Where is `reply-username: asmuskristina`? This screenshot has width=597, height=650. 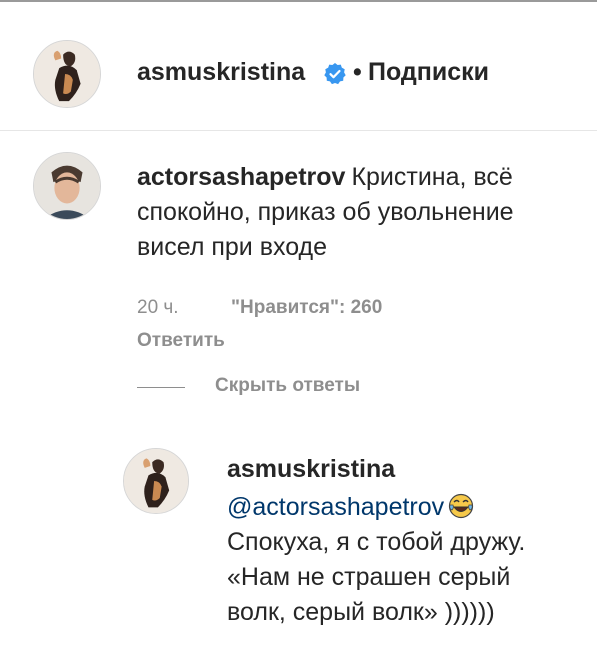 reply-username: asmuskristina is located at coordinates (311, 469).